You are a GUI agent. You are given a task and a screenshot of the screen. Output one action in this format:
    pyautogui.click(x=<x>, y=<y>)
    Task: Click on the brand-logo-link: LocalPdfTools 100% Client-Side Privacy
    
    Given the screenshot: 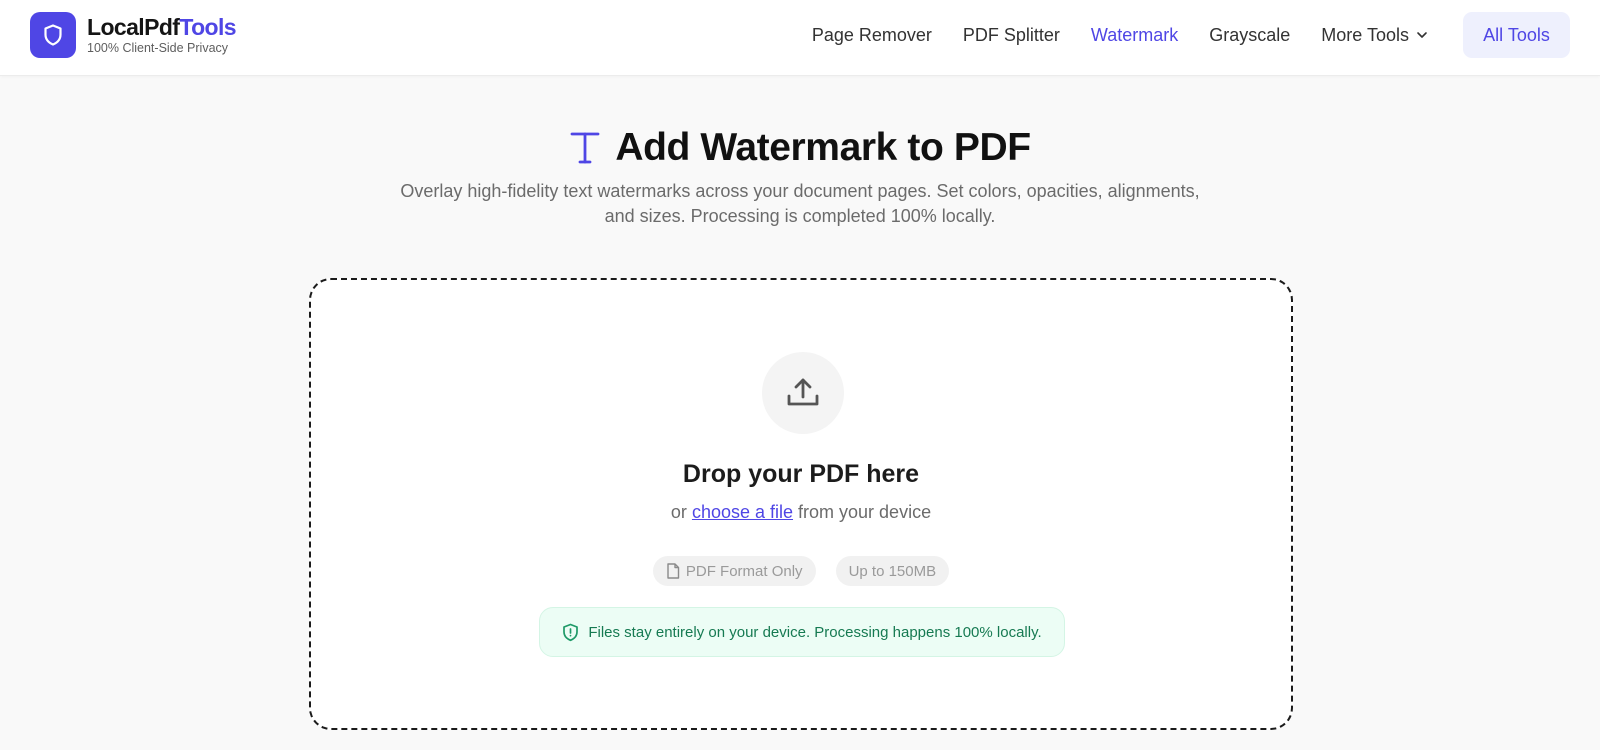 What is the action you would take?
    pyautogui.click(x=133, y=35)
    